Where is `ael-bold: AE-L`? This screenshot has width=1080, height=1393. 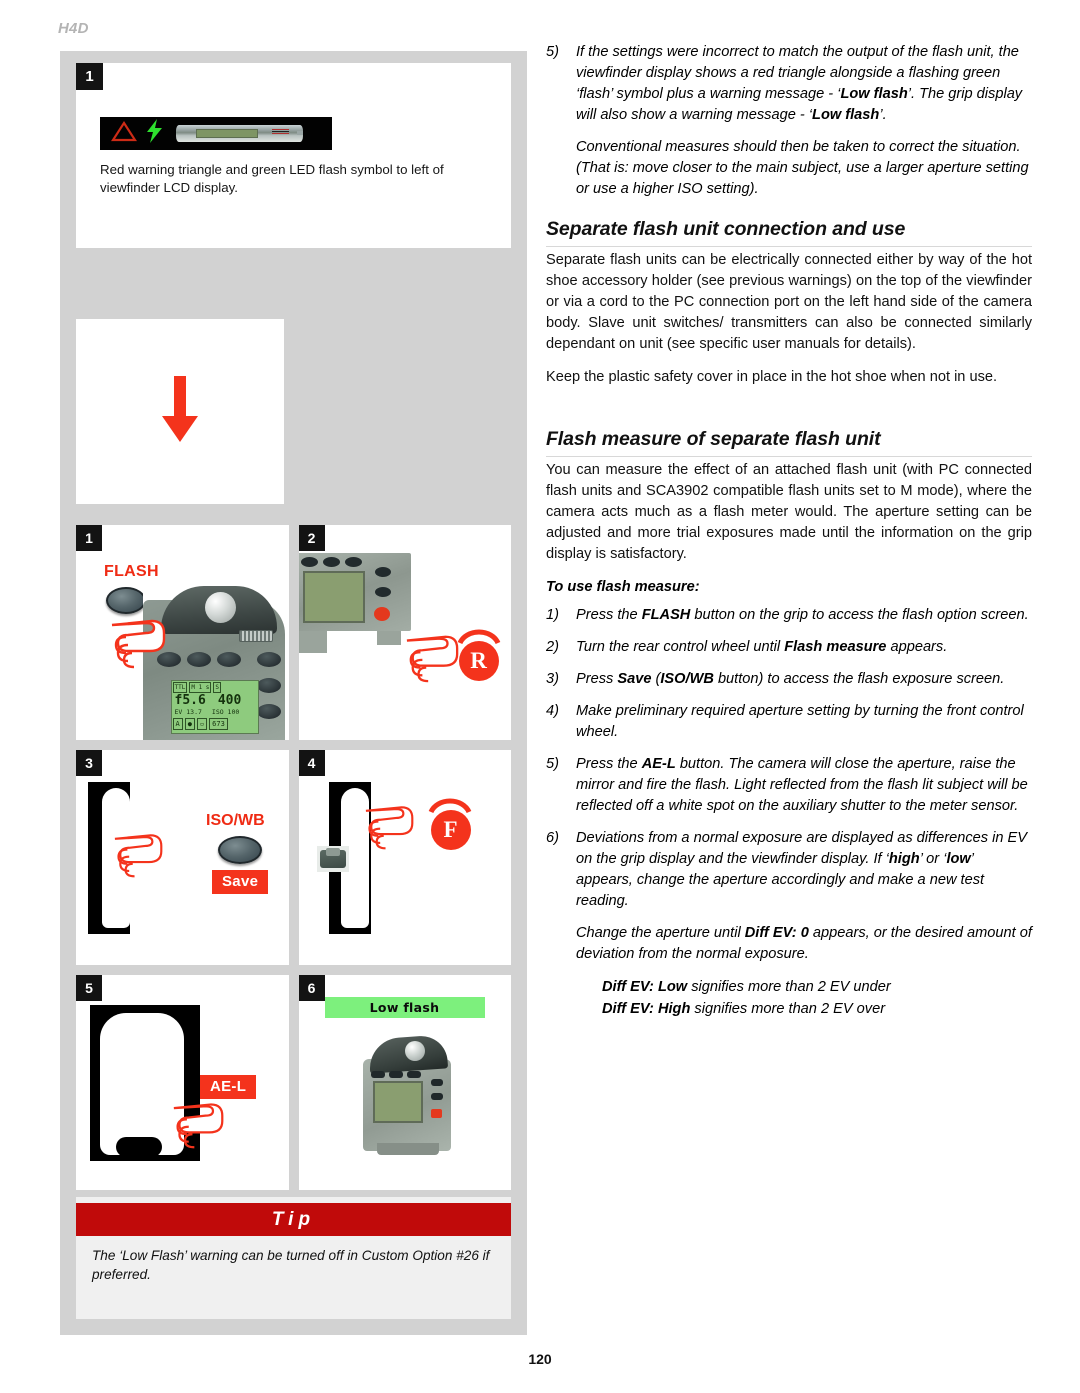
ael-bold: AE-L is located at coordinates (658, 764).